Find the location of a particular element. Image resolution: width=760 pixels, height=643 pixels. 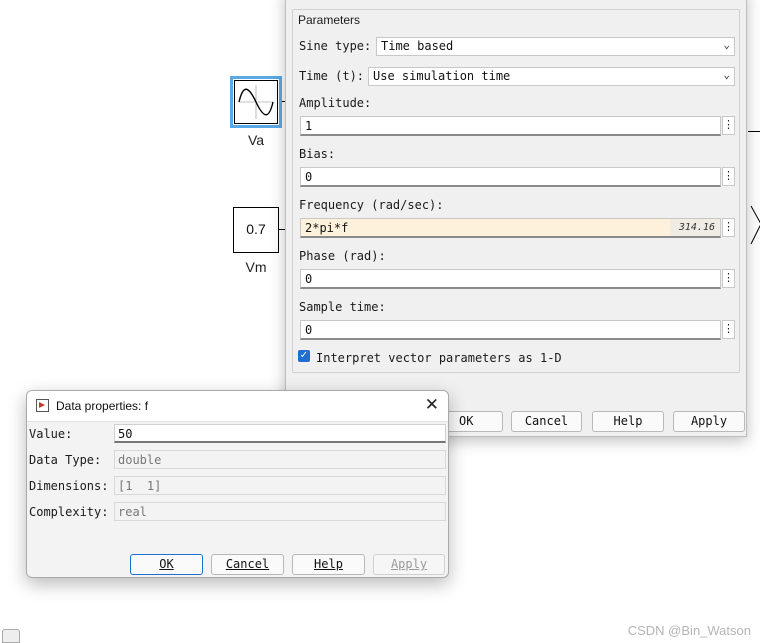

param-help-label: Help is located at coordinates (628, 421).